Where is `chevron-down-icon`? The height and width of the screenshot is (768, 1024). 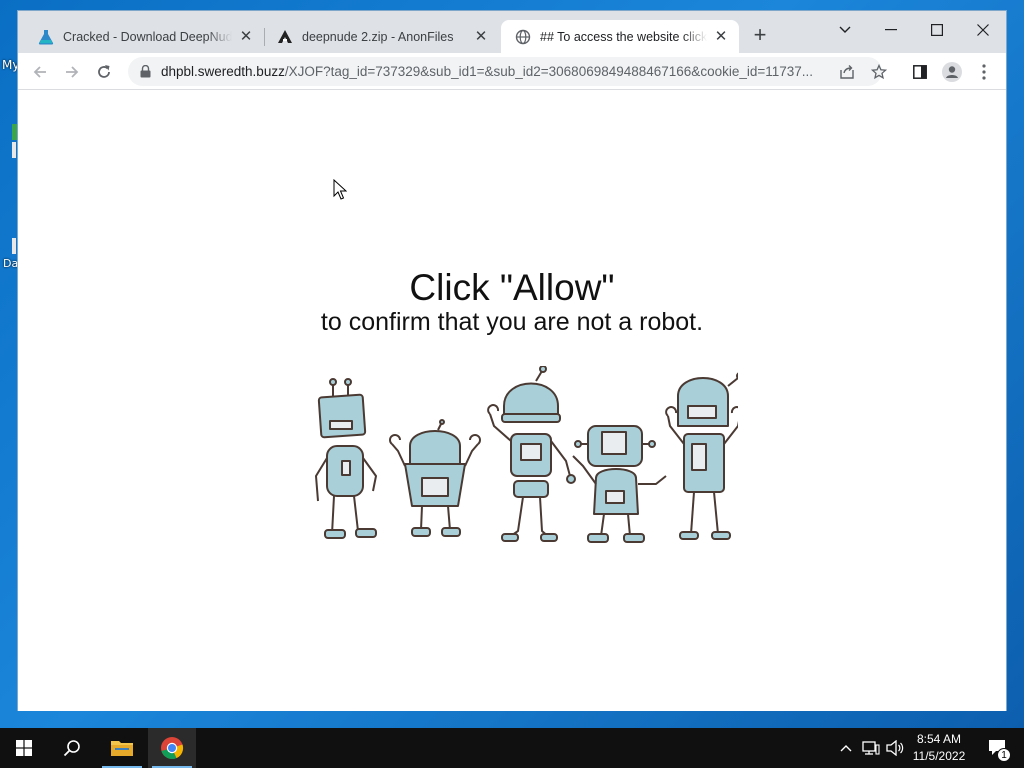
chevron-down-icon is located at coordinates (845, 29).